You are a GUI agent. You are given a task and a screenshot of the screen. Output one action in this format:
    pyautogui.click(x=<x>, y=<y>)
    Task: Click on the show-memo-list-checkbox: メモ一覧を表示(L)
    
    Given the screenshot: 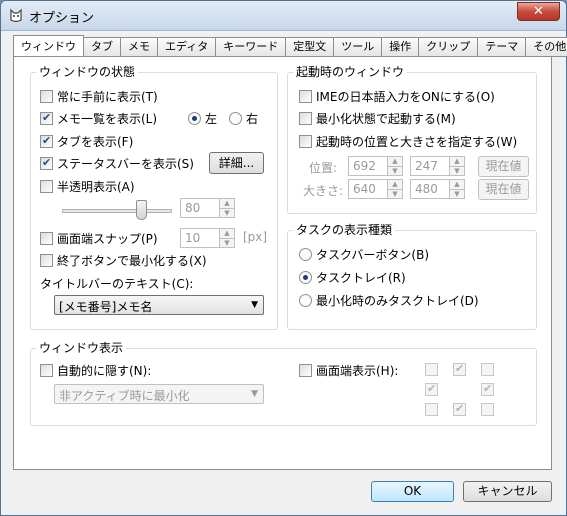 What is the action you would take?
    pyautogui.click(x=98, y=118)
    